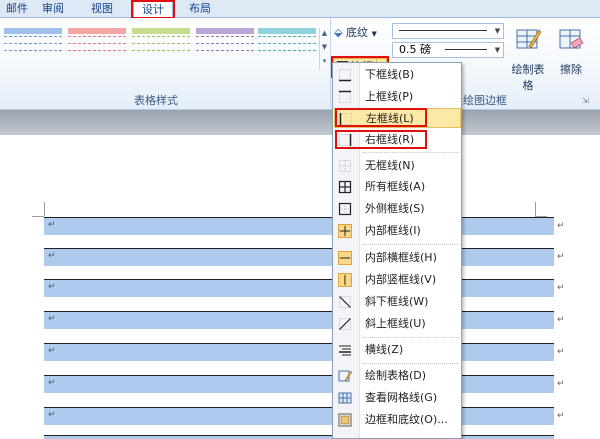  I want to click on margin-marker-left, so click(44, 209).